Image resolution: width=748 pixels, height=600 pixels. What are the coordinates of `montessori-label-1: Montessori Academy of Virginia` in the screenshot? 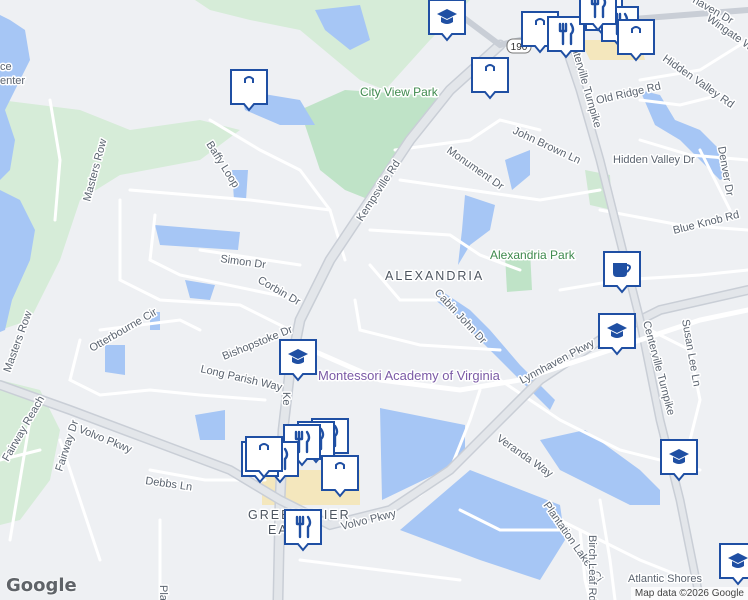 It's located at (409, 375).